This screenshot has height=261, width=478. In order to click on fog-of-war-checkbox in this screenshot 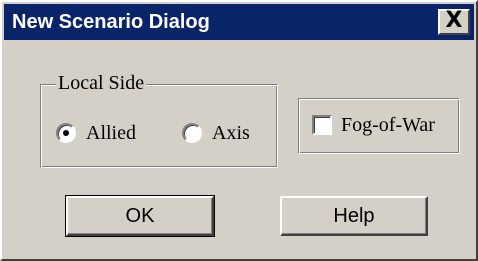, I will do `click(322, 125)`.